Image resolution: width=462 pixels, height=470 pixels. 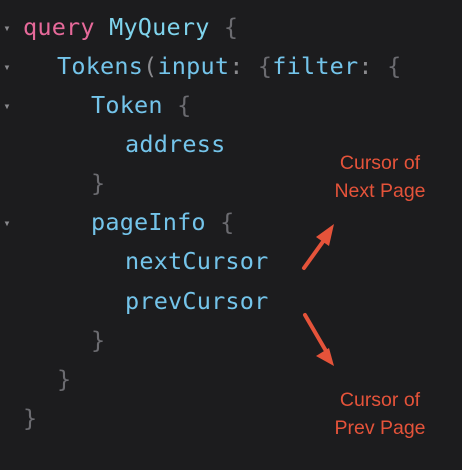 What do you see at coordinates (380, 191) in the screenshot?
I see `annotation-next-line2: Next Page` at bounding box center [380, 191].